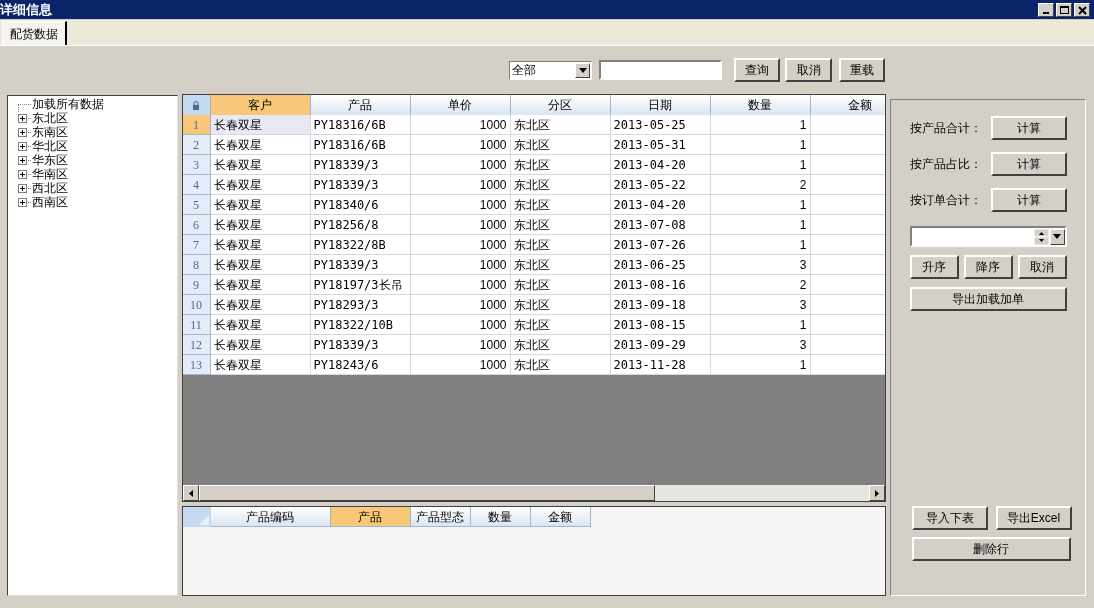  Describe the element at coordinates (196, 145) in the screenshot. I see `row-number: 2` at that location.